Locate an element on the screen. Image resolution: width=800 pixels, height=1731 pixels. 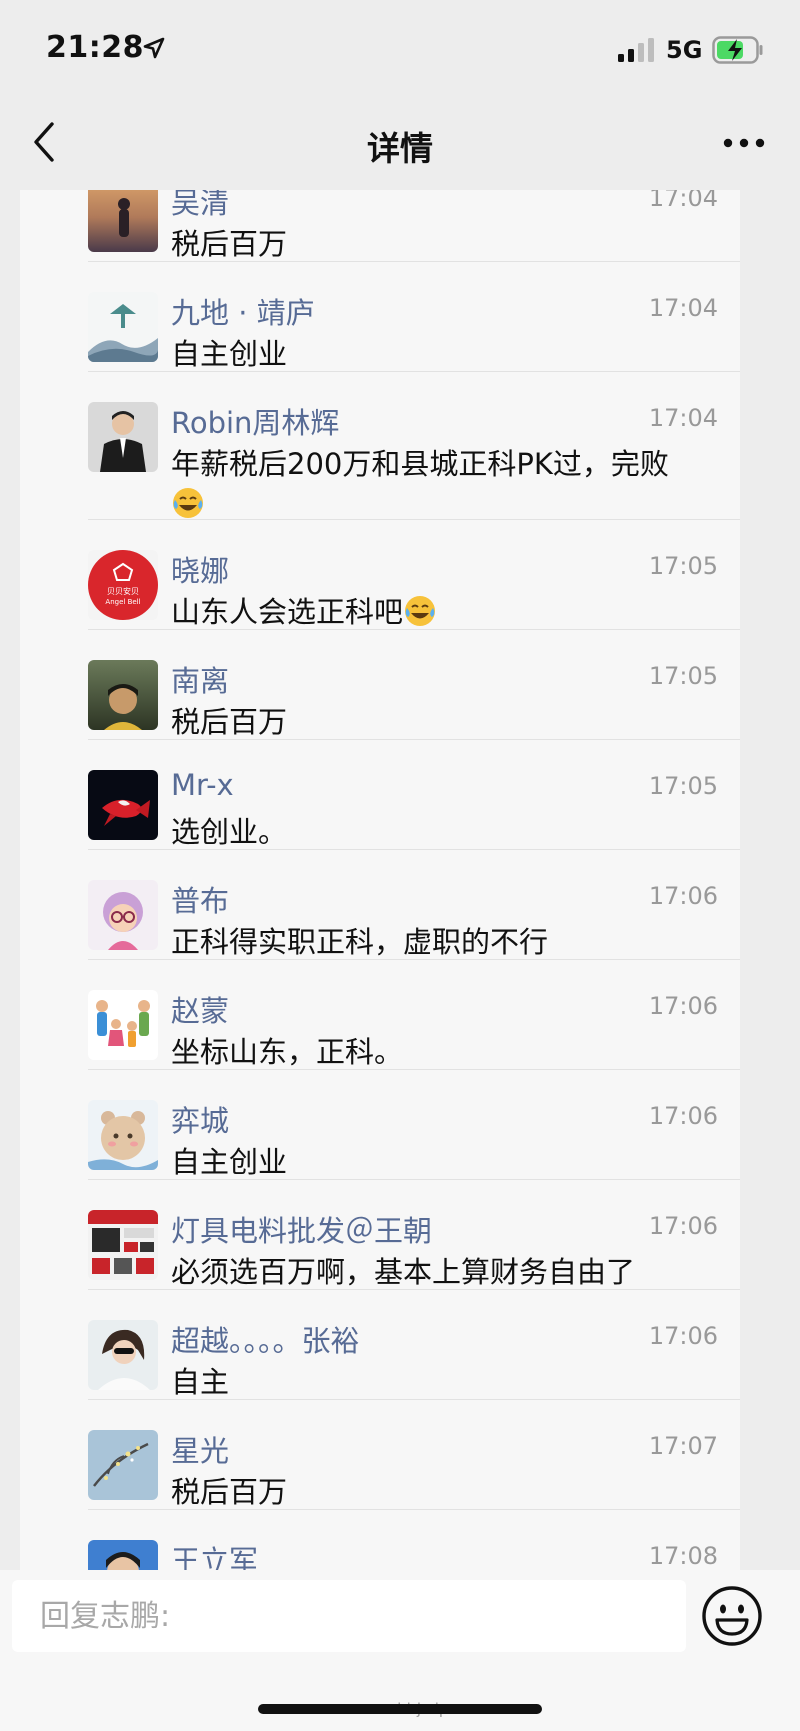
commenter-name: 赵蒙 is located at coordinates (200, 1009).